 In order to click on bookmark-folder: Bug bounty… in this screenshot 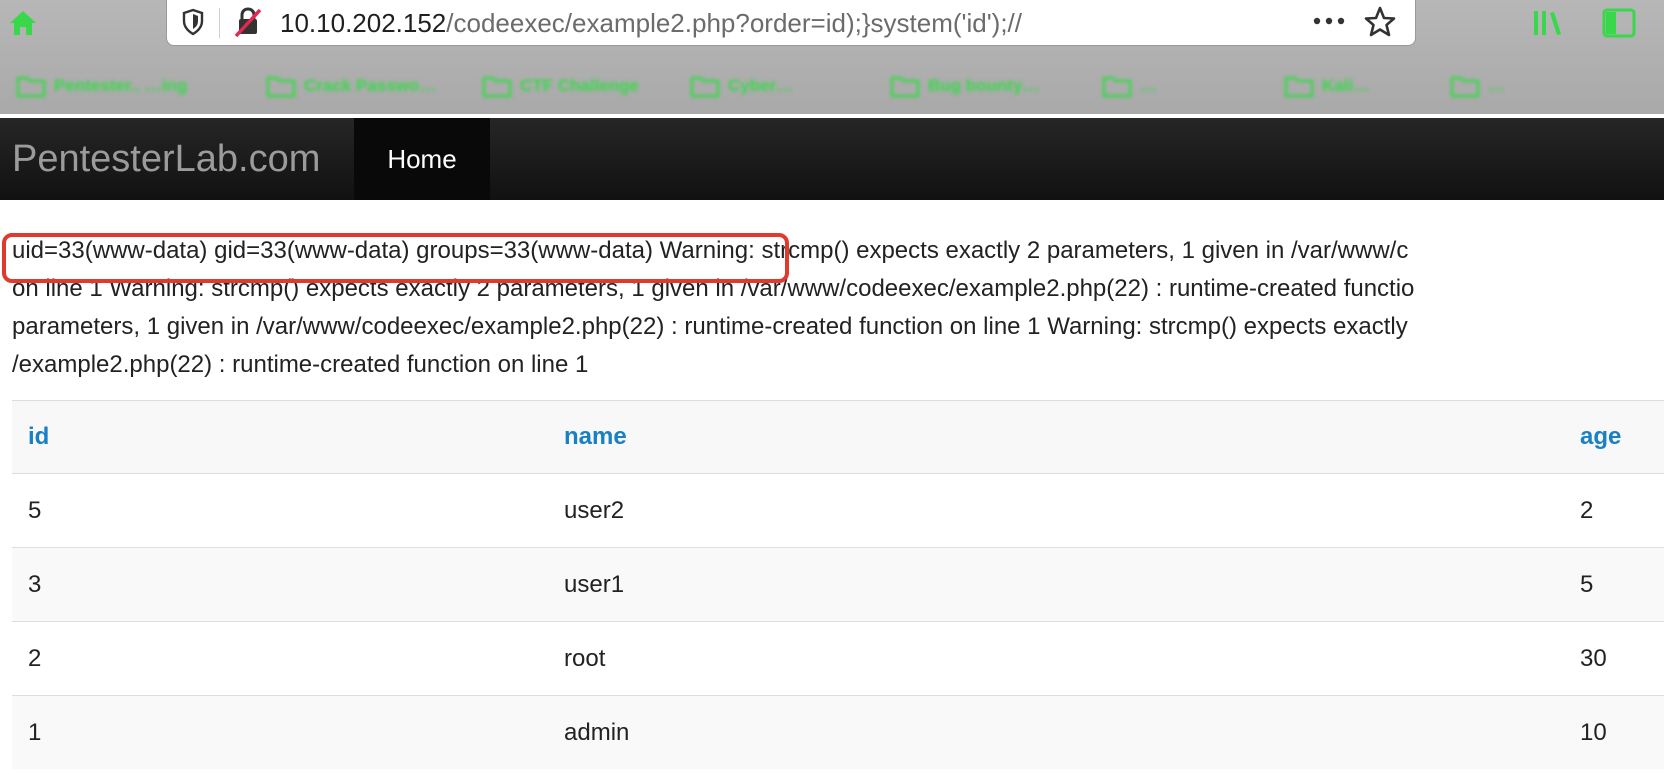, I will do `click(964, 86)`.